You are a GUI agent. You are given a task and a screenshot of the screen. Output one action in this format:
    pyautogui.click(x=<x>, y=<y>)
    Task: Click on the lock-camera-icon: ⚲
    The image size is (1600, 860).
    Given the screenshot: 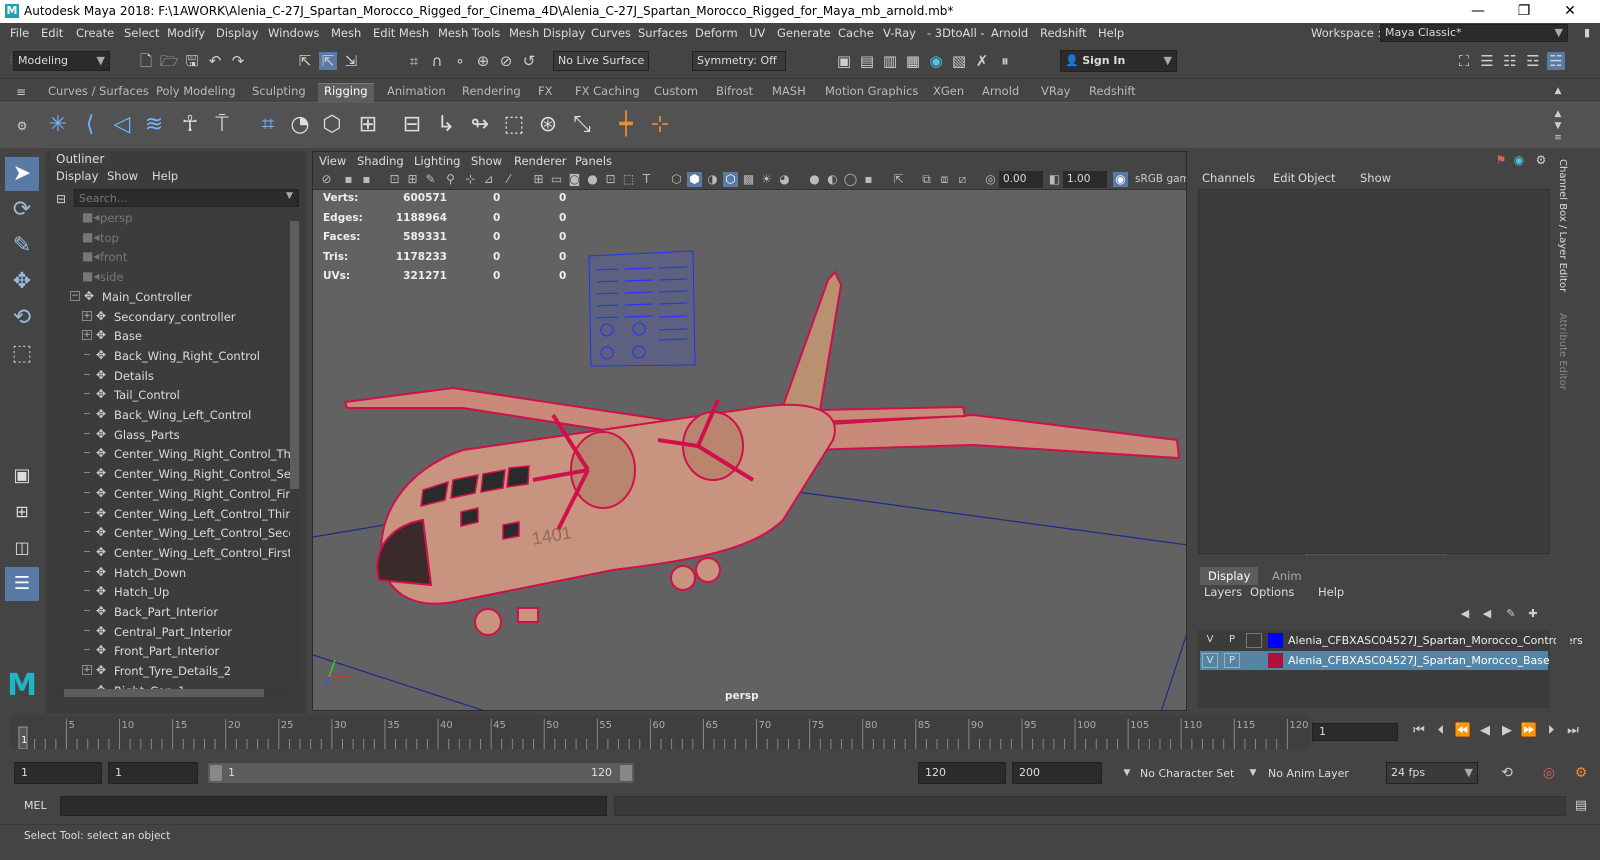 What is the action you would take?
    pyautogui.click(x=450, y=179)
    